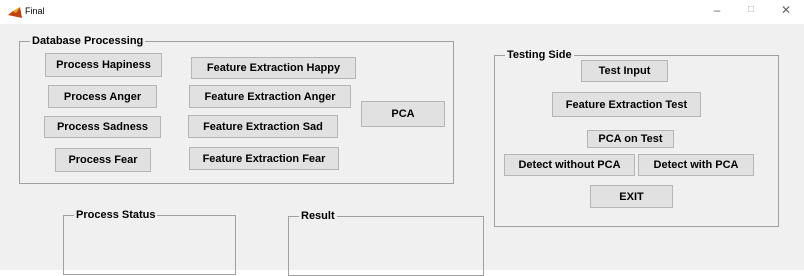 The height and width of the screenshot is (276, 804). Describe the element at coordinates (88, 41) in the screenshot. I see `panel-title: Database Processing` at that location.